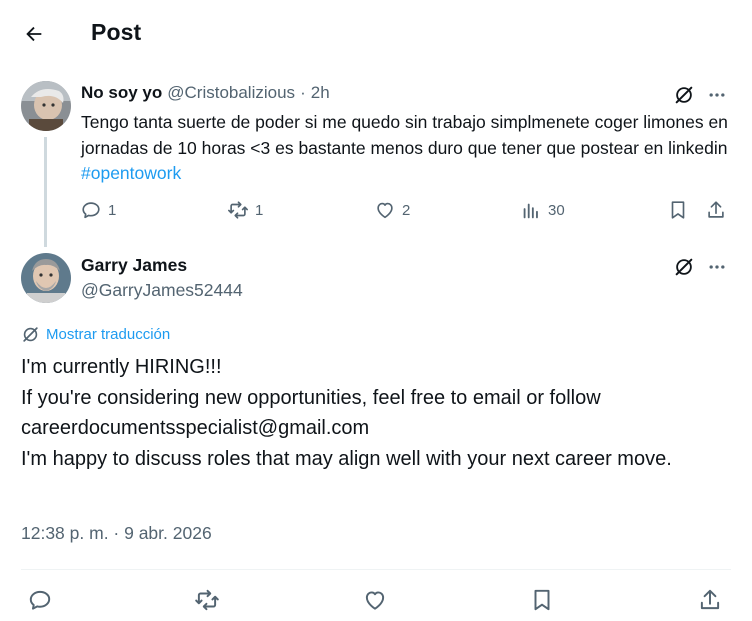  I want to click on arrow-left-icon, so click(34, 34).